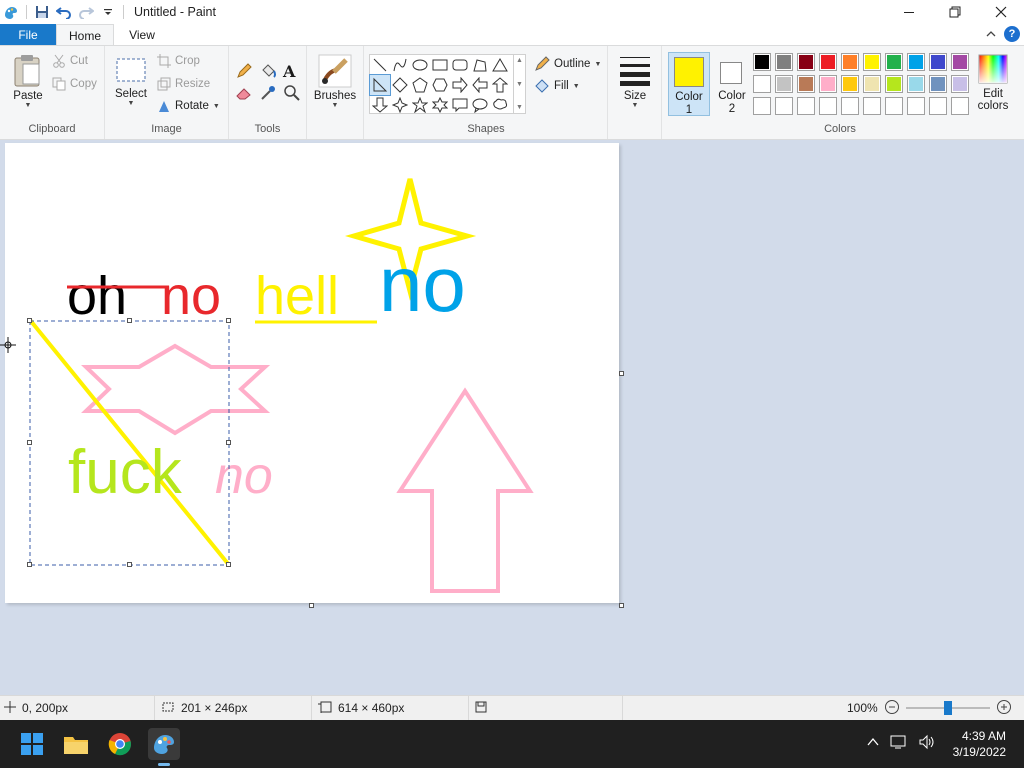 Image resolution: width=1024 pixels, height=768 pixels. I want to click on zoom-slider, so click(947, 708).